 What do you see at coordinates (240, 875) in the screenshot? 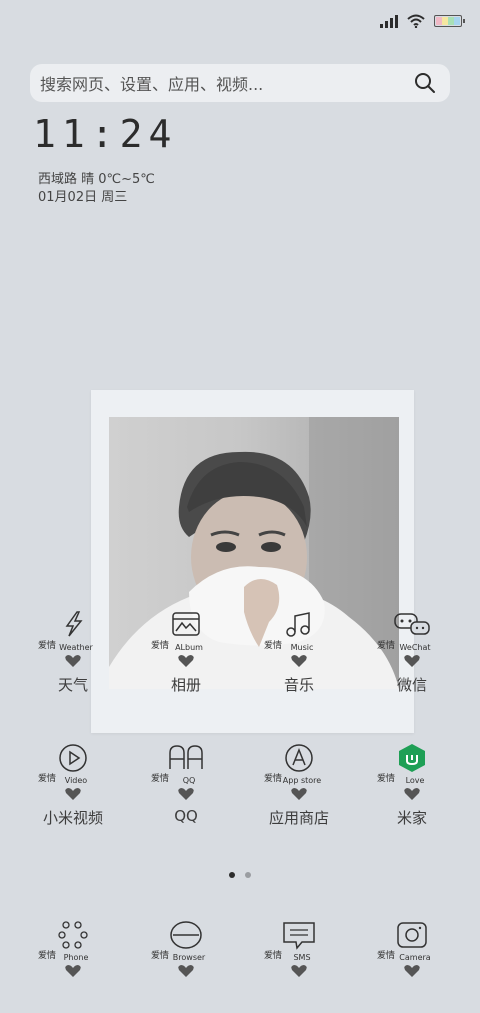
I see `page-indicator` at bounding box center [240, 875].